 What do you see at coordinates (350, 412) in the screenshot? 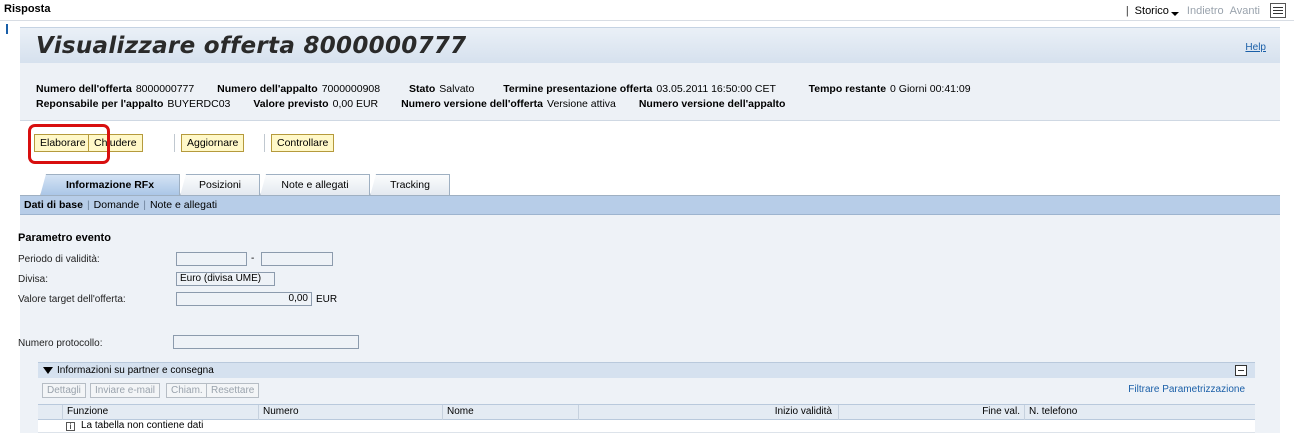
I see `column-header-number: Numero` at bounding box center [350, 412].